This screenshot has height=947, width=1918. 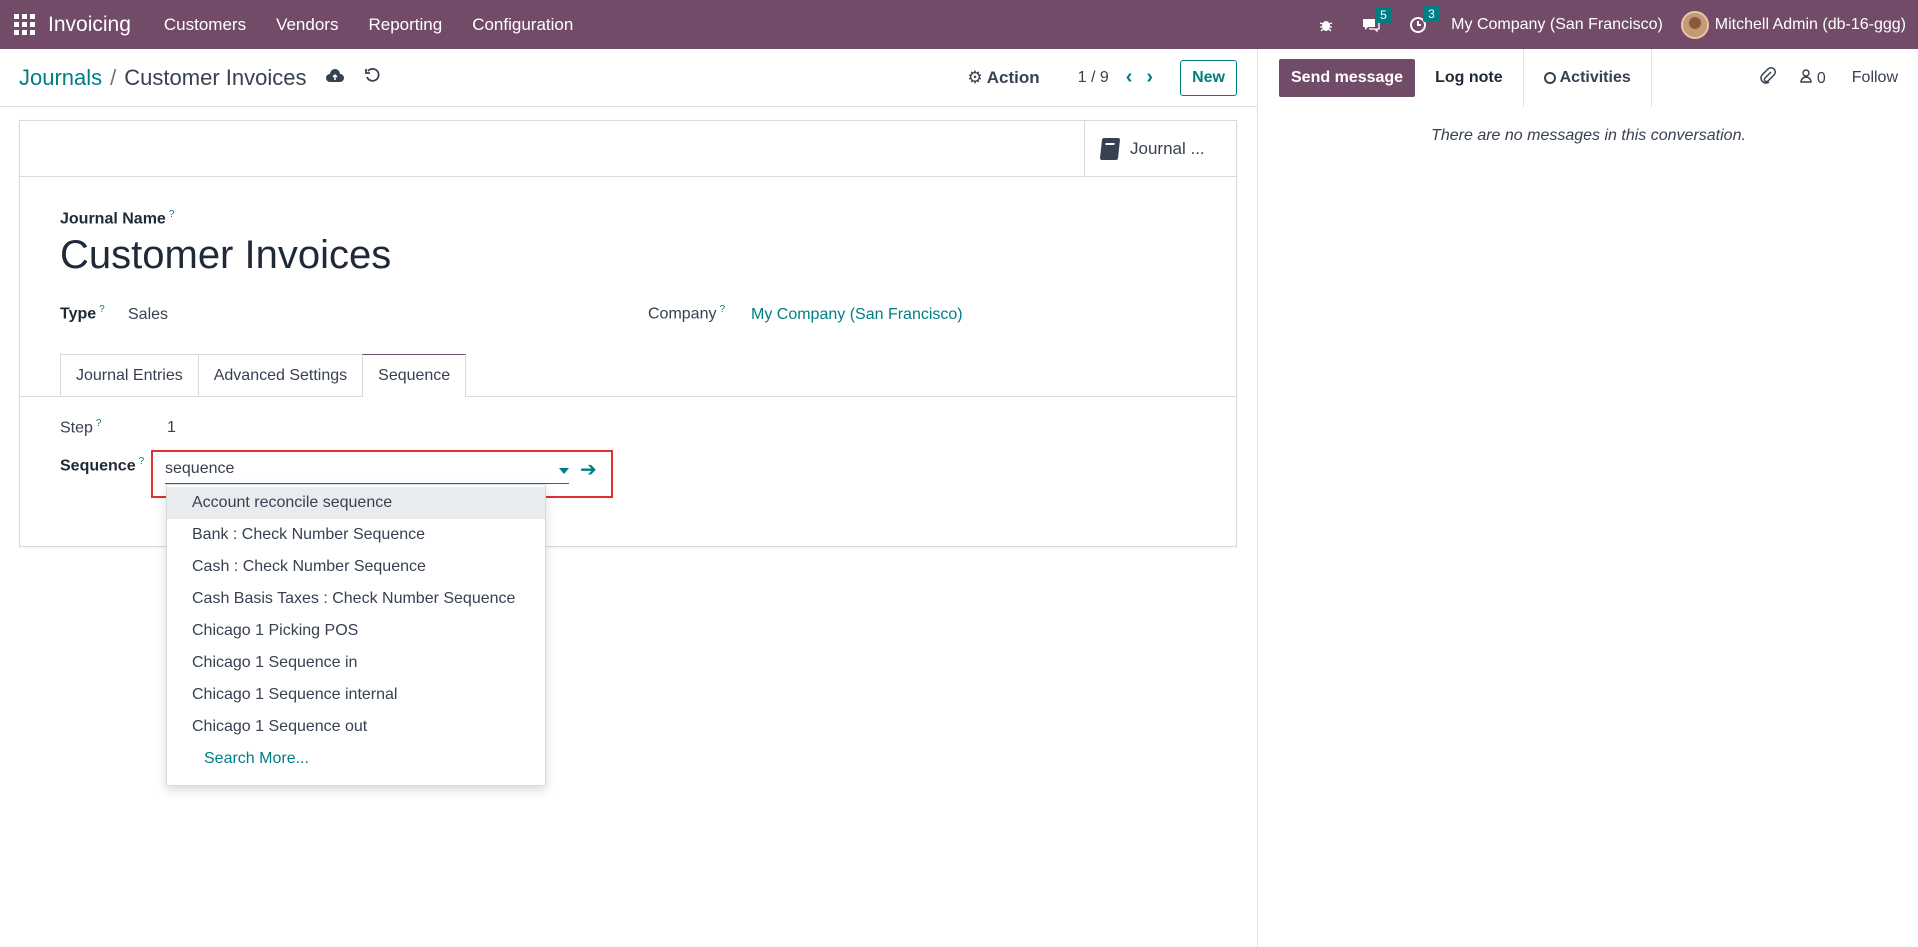 What do you see at coordinates (857, 315) in the screenshot?
I see `company-value: My Company (San Francisco)` at bounding box center [857, 315].